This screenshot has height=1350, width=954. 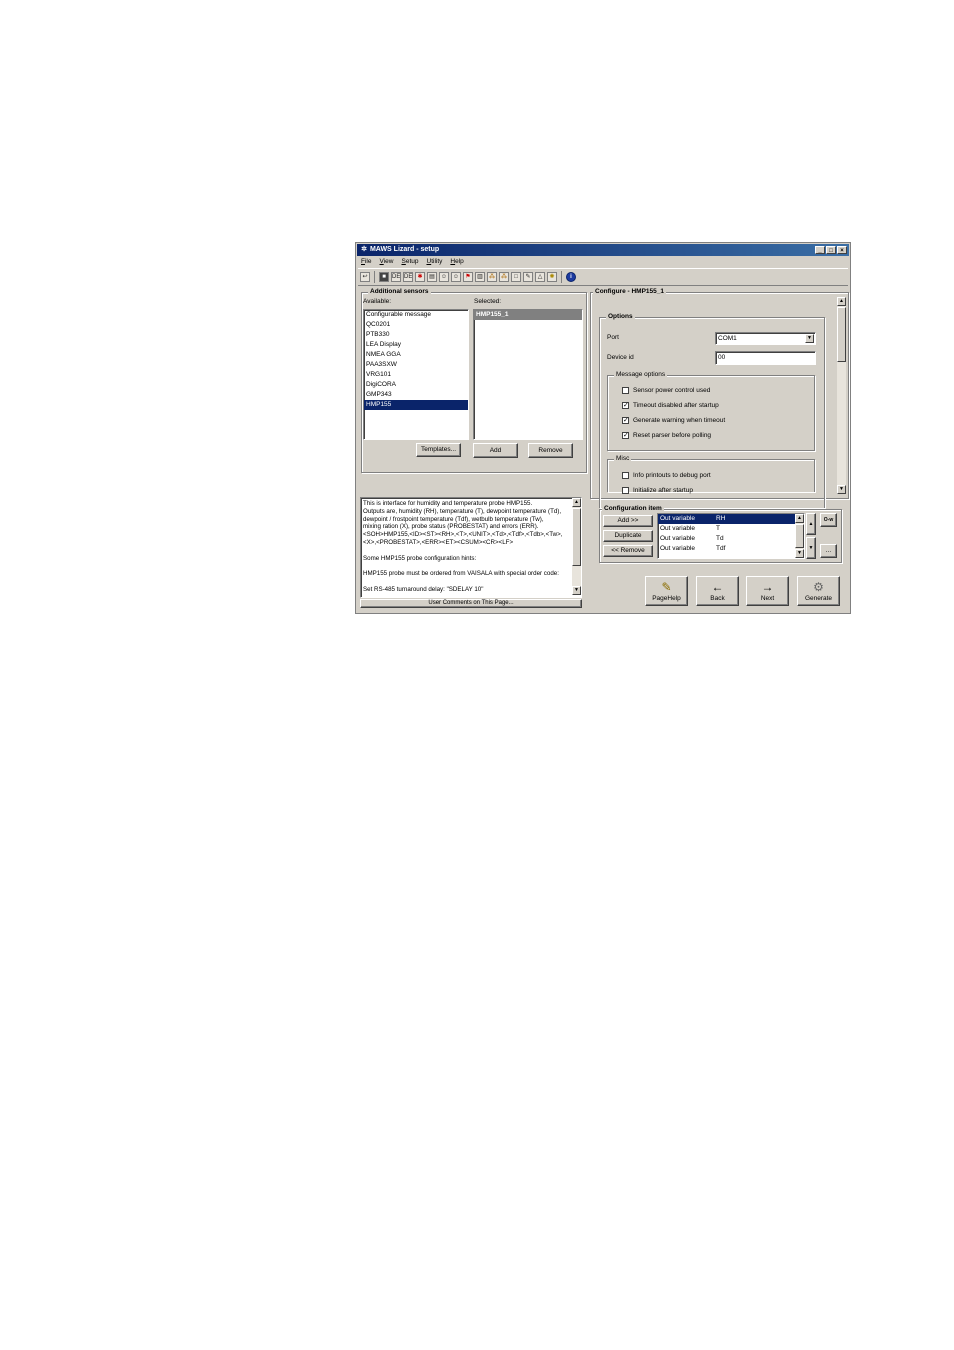 I want to click on list-item: GMP343, so click(x=416, y=395).